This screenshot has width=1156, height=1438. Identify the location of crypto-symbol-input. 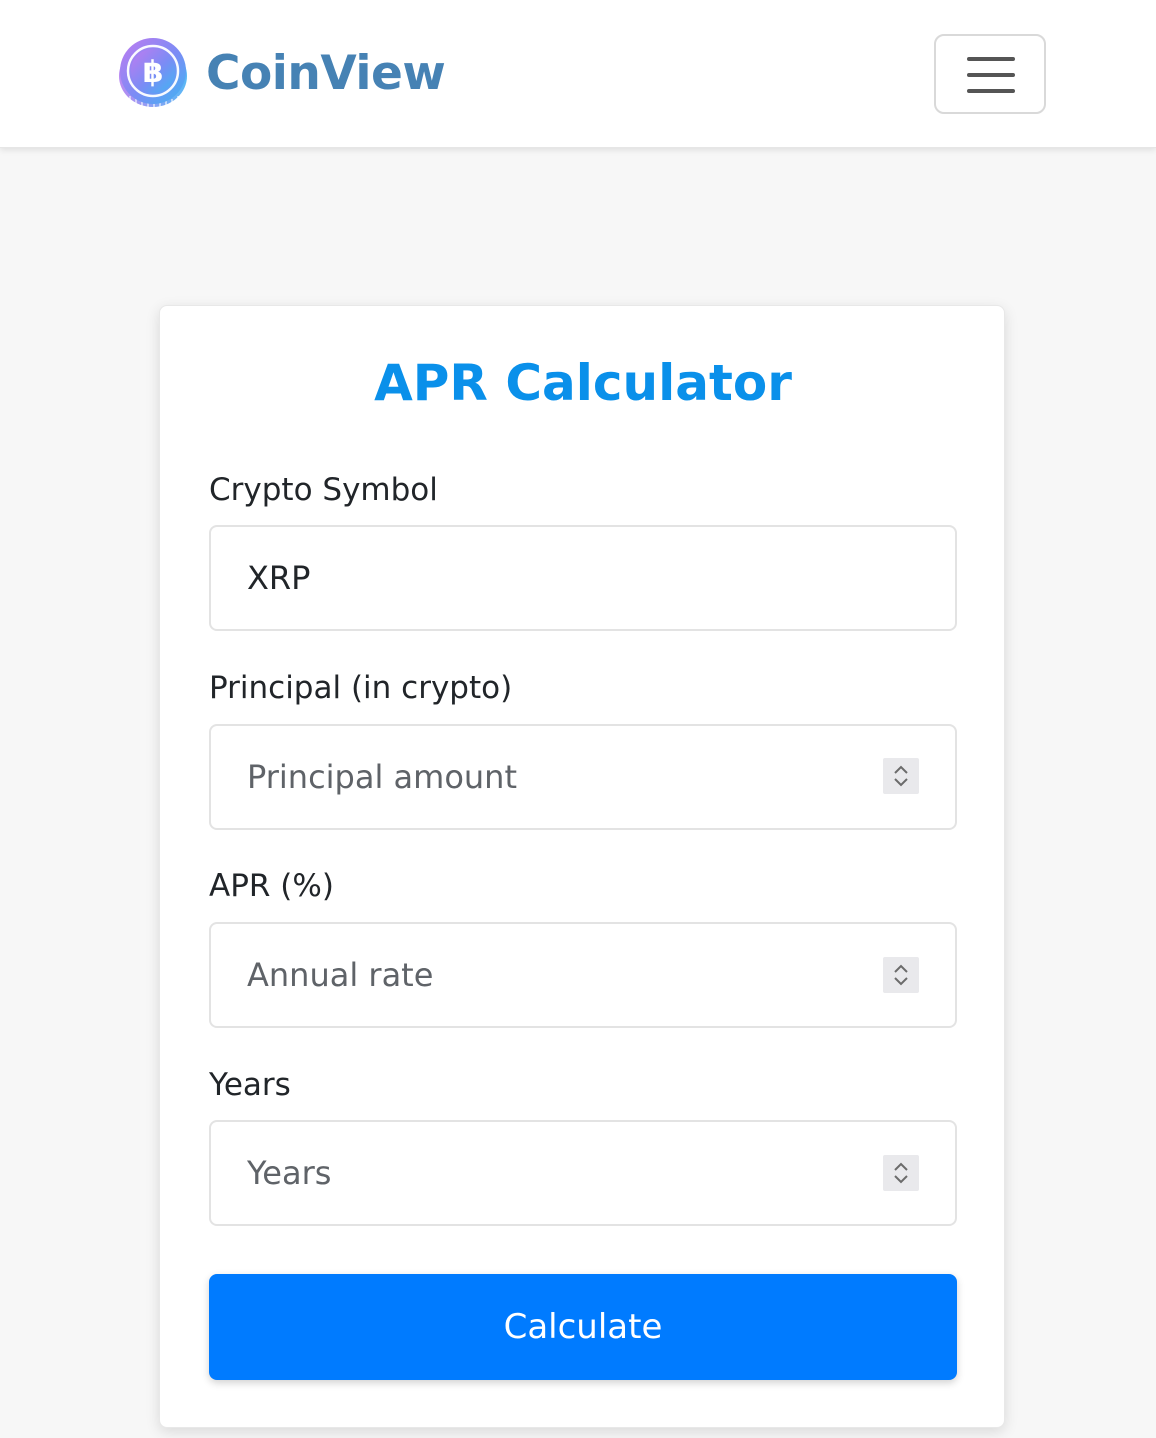
(583, 578).